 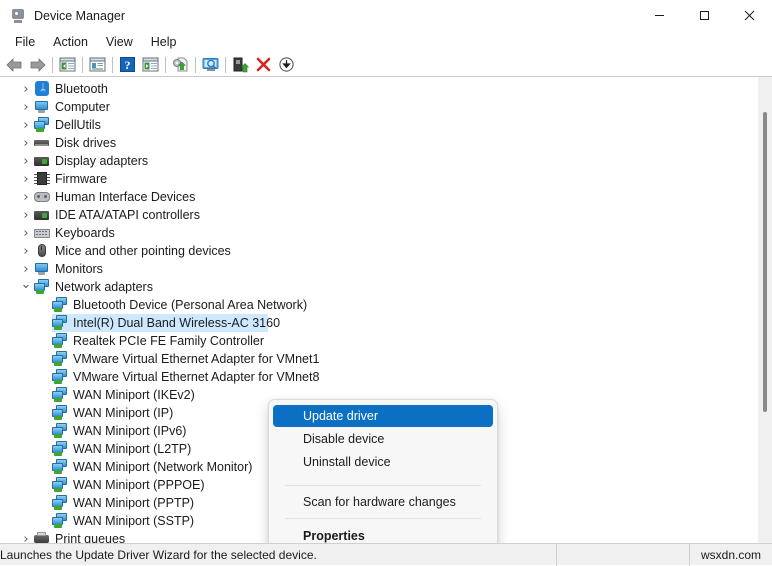 What do you see at coordinates (383, 416) in the screenshot?
I see `context-menu-item-update-driver: Update driver` at bounding box center [383, 416].